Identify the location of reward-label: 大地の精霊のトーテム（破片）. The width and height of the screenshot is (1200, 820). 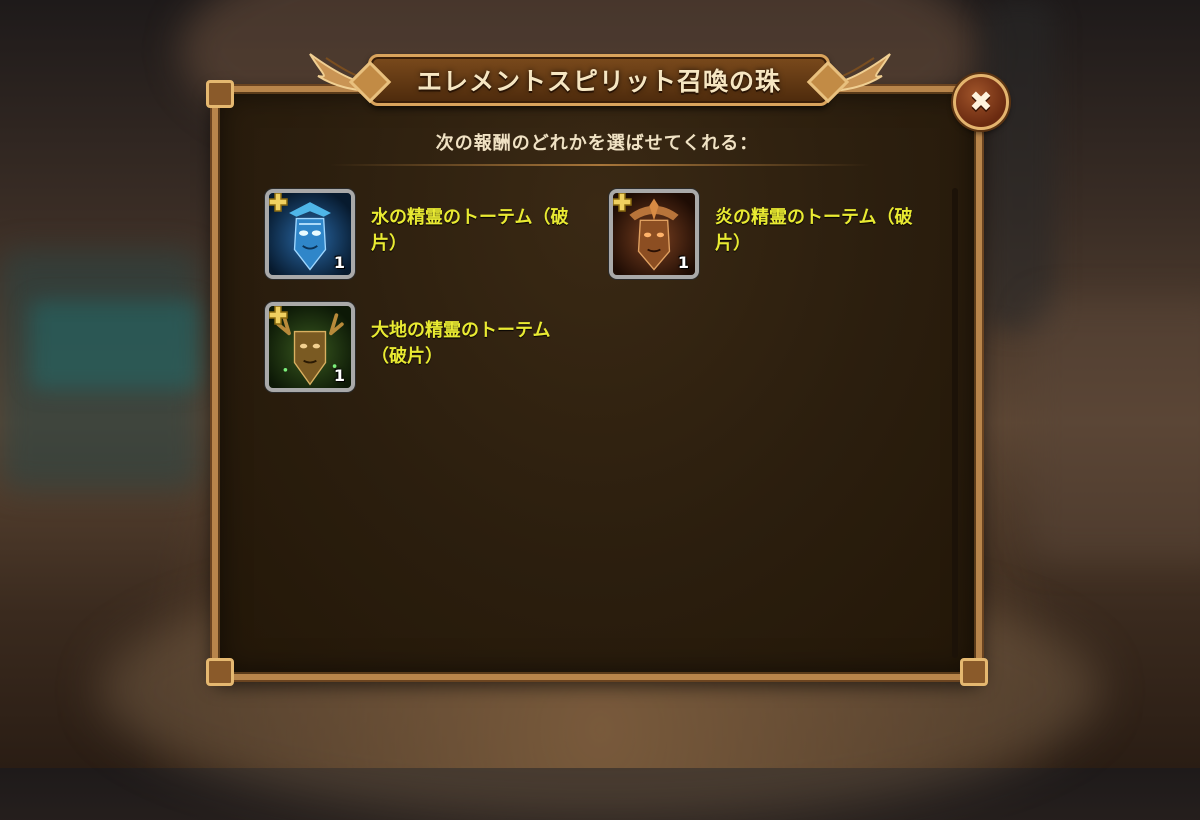
(461, 343).